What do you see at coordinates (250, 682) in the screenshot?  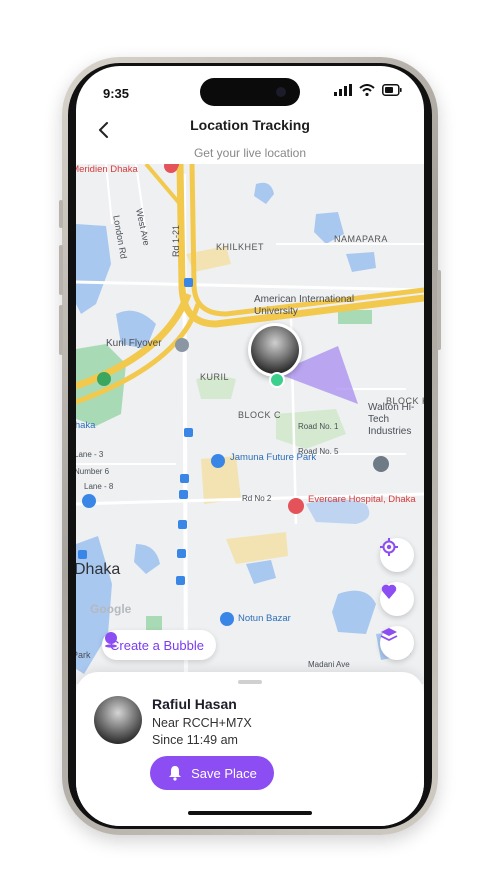 I see `sheet-handle` at bounding box center [250, 682].